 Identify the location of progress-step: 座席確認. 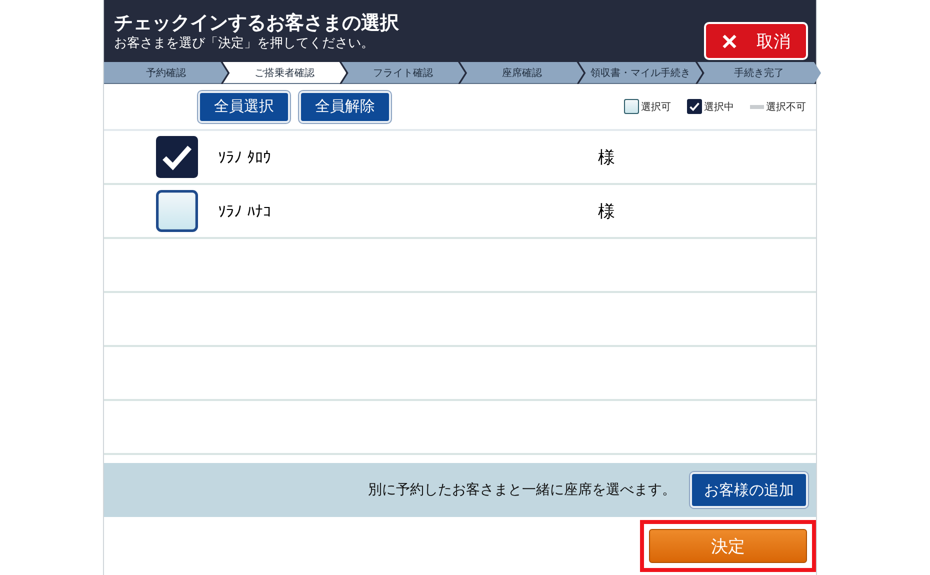
(522, 73).